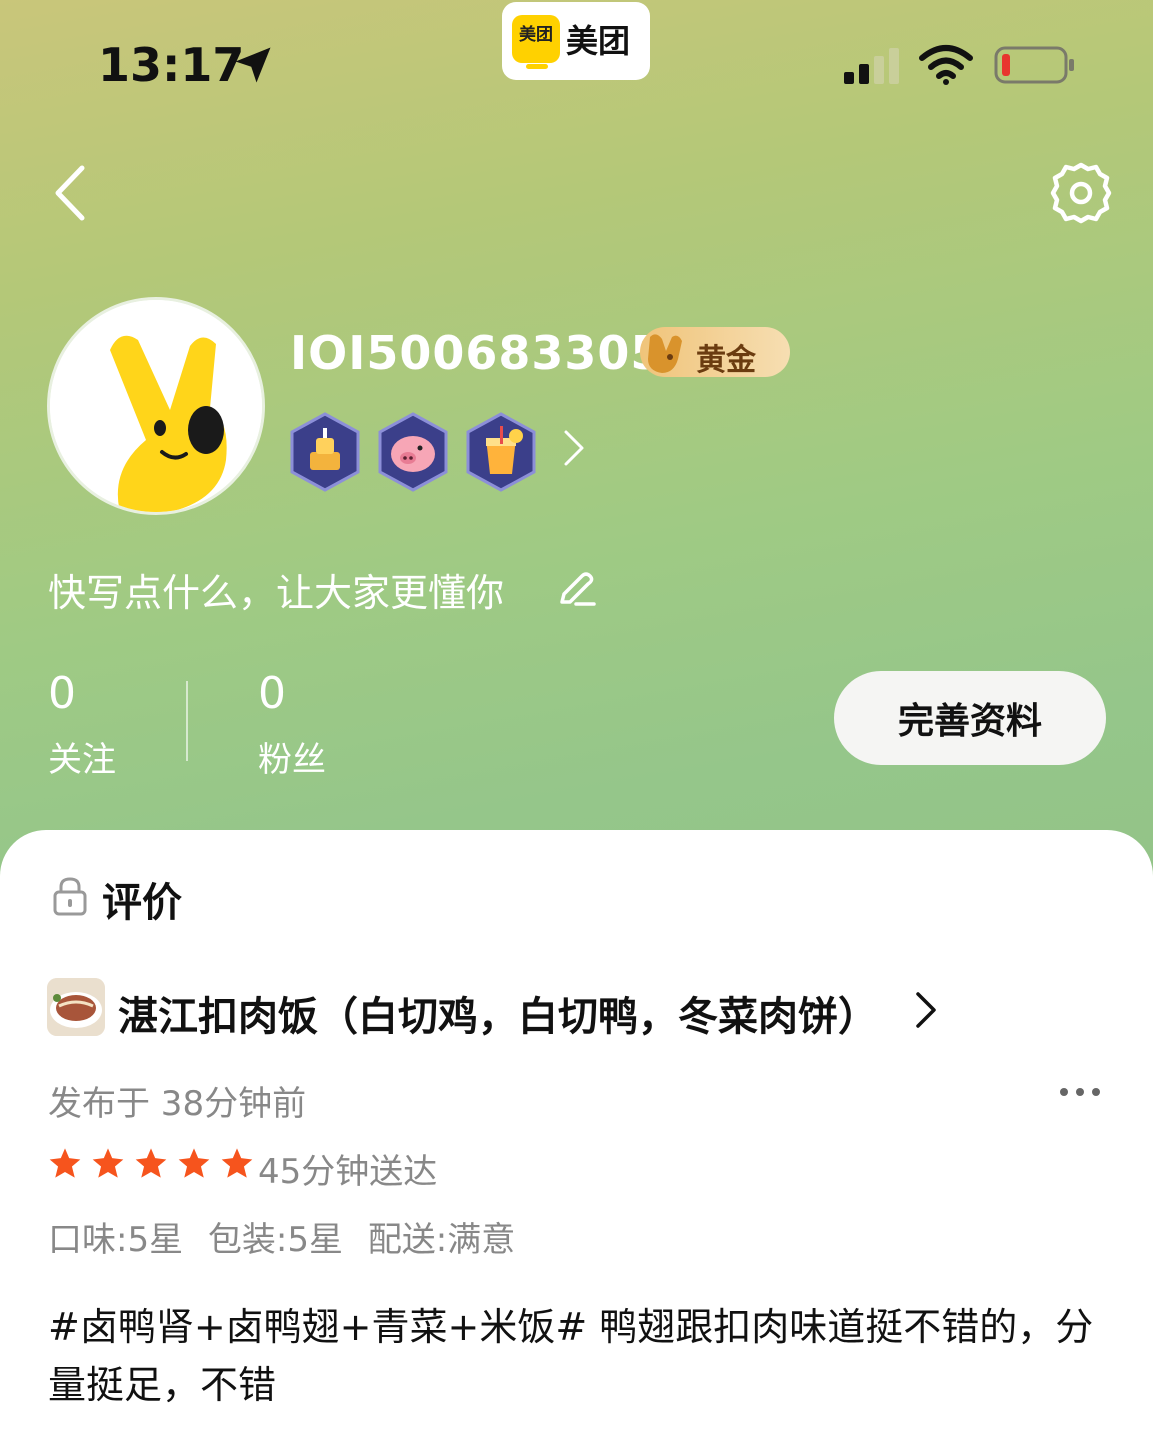  Describe the element at coordinates (1081, 193) in the screenshot. I see `gear-icon` at that location.